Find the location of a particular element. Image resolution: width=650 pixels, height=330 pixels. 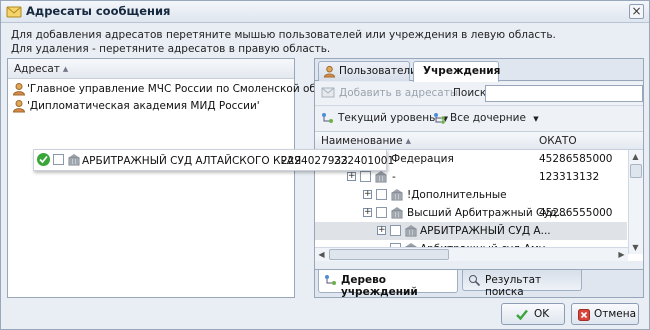

scroll-left-icon: ◀ is located at coordinates (321, 254).